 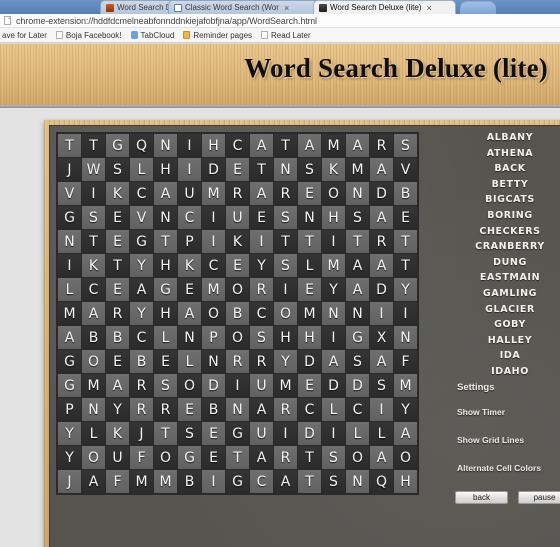 What do you see at coordinates (141, 145) in the screenshot?
I see `grid-cell: Q` at bounding box center [141, 145].